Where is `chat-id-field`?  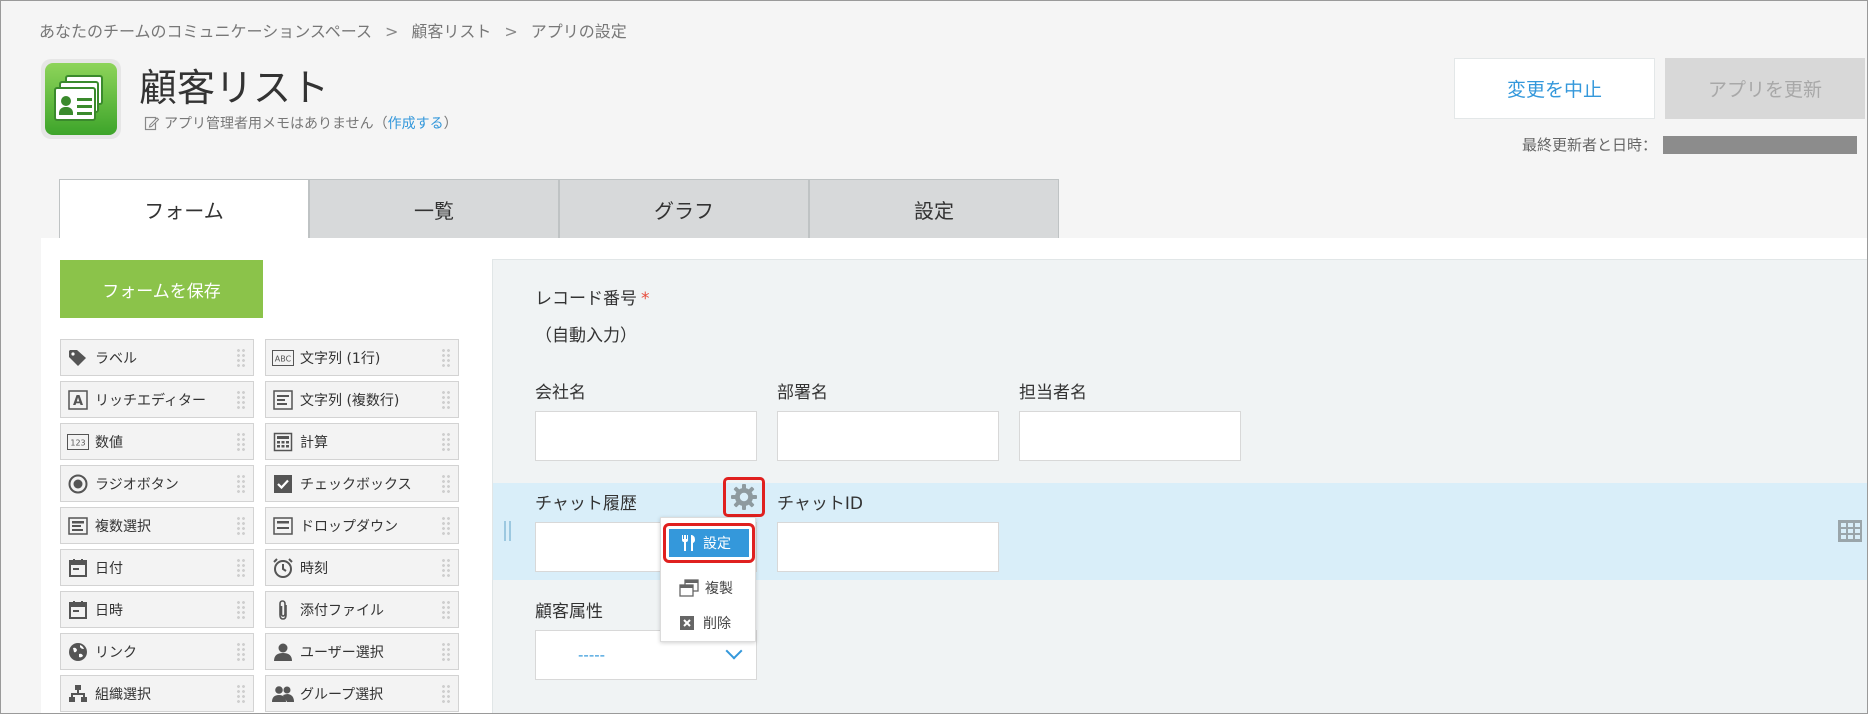
chat-id-field is located at coordinates (888, 547).